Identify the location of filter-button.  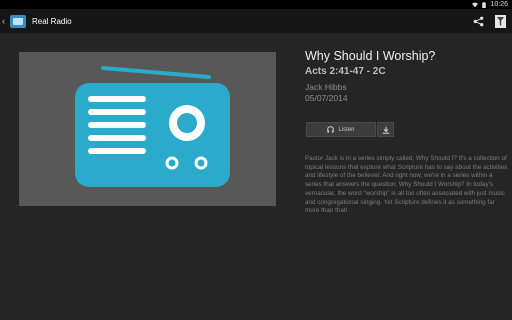
(500, 21).